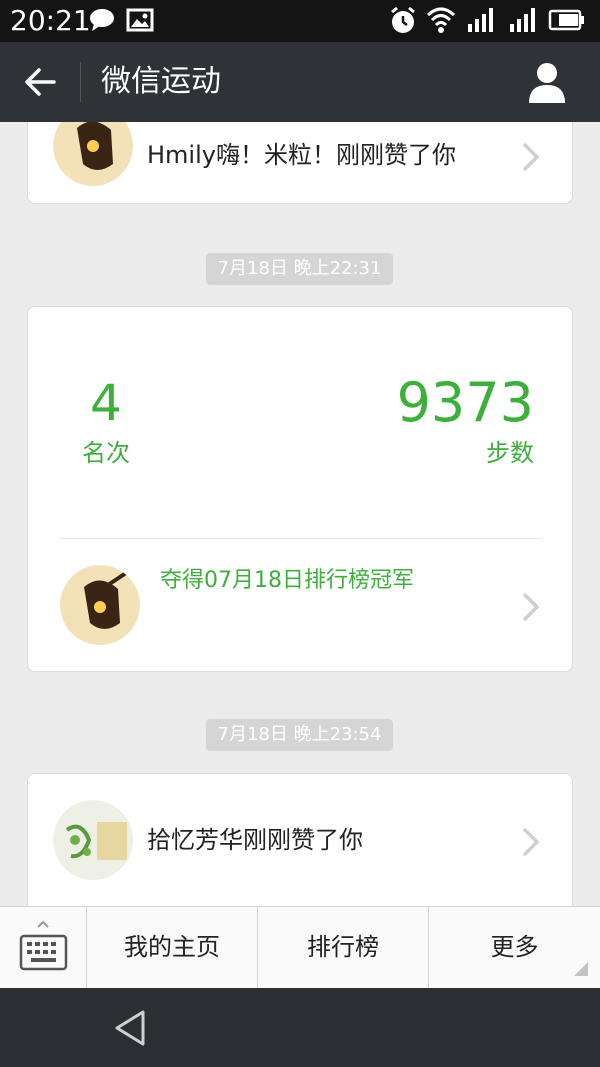  Describe the element at coordinates (106, 403) in the screenshot. I see `rank-value: 4` at that location.